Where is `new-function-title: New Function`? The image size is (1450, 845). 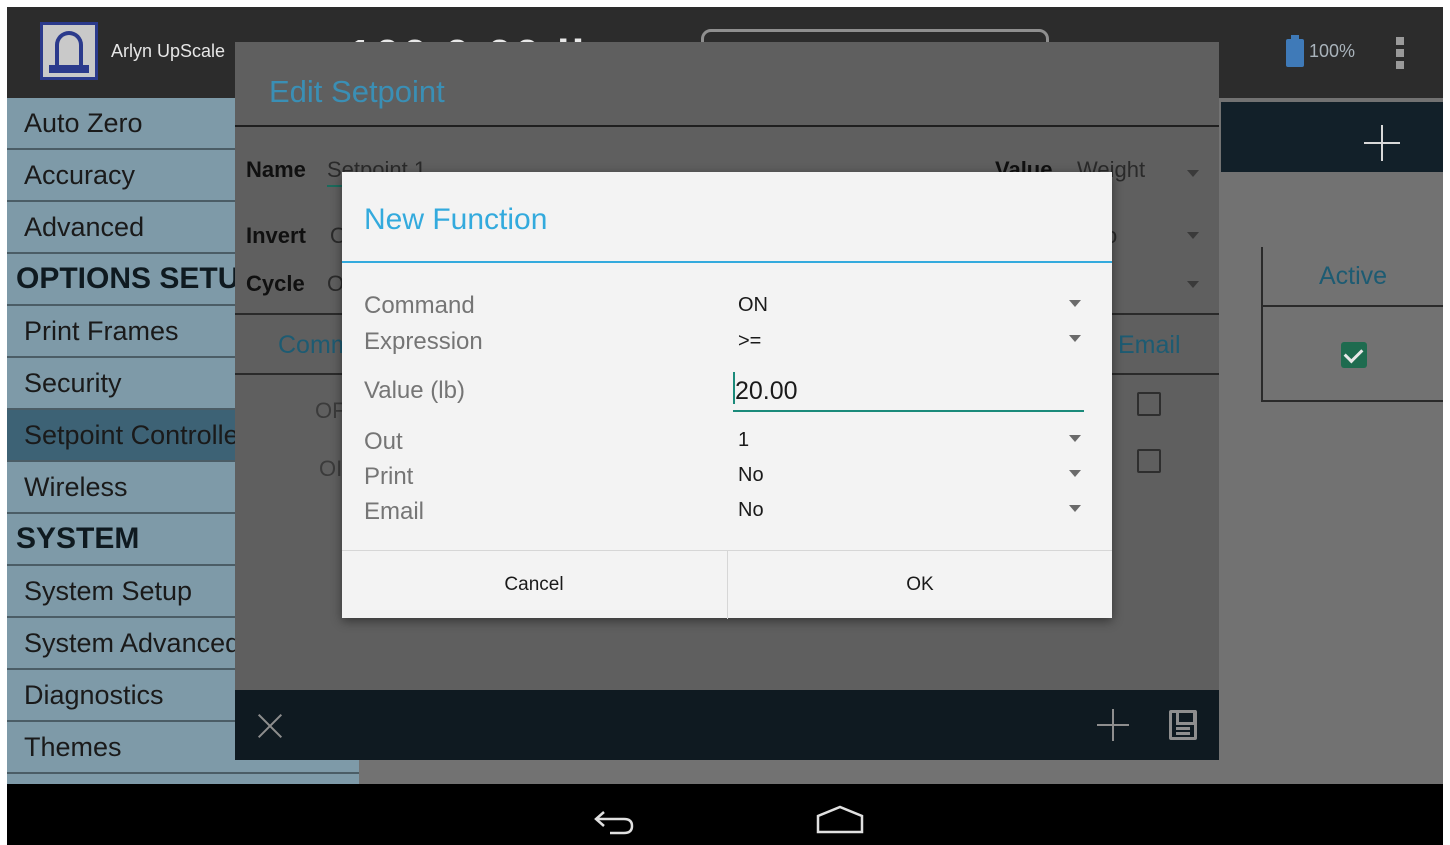 new-function-title: New Function is located at coordinates (456, 219).